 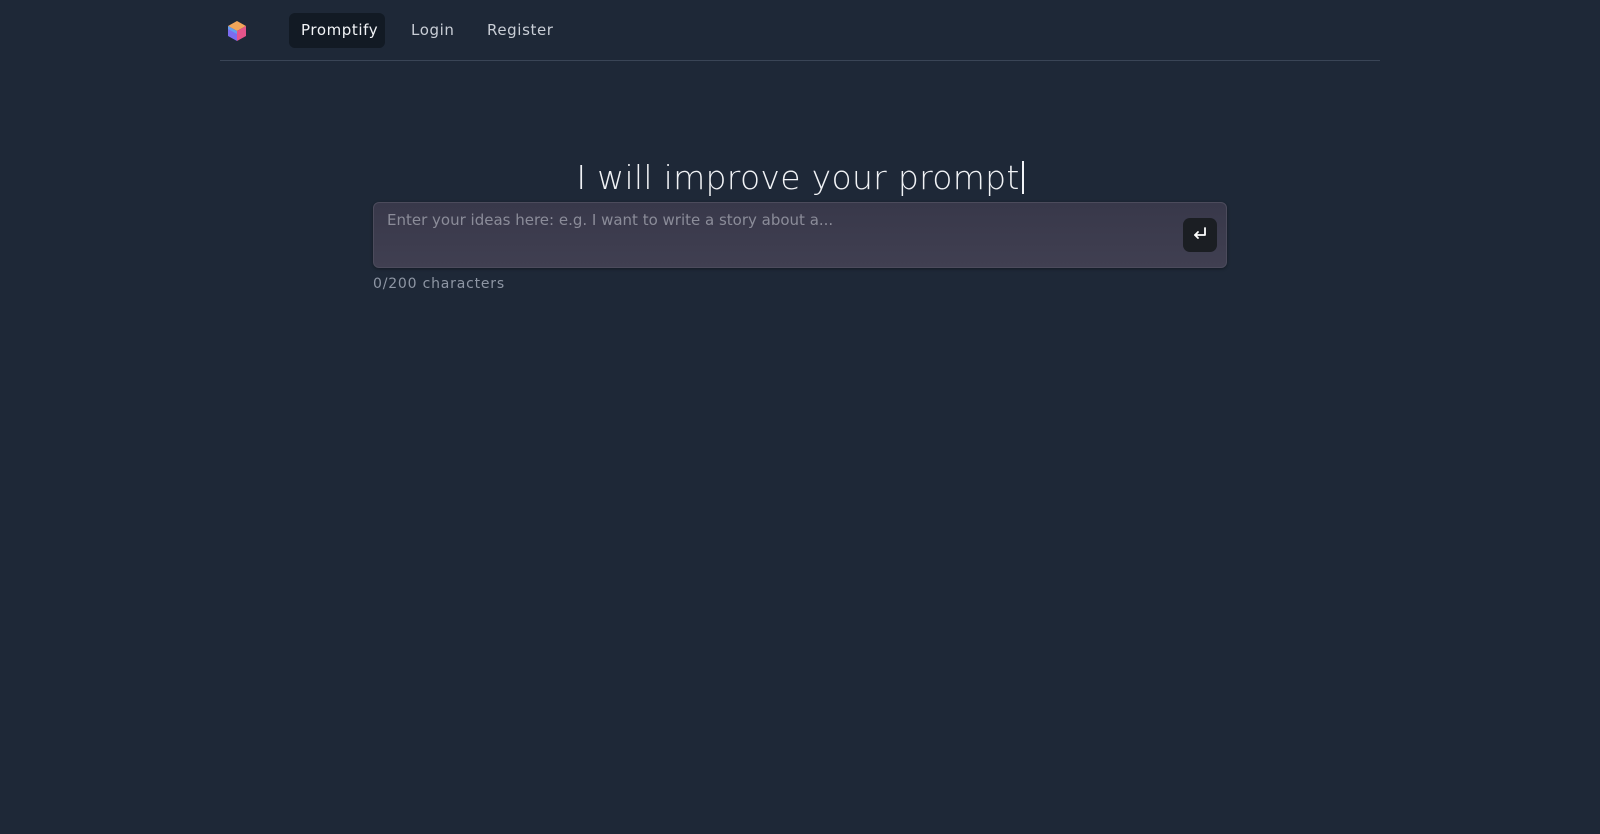 I want to click on prompt-input, so click(x=772, y=233).